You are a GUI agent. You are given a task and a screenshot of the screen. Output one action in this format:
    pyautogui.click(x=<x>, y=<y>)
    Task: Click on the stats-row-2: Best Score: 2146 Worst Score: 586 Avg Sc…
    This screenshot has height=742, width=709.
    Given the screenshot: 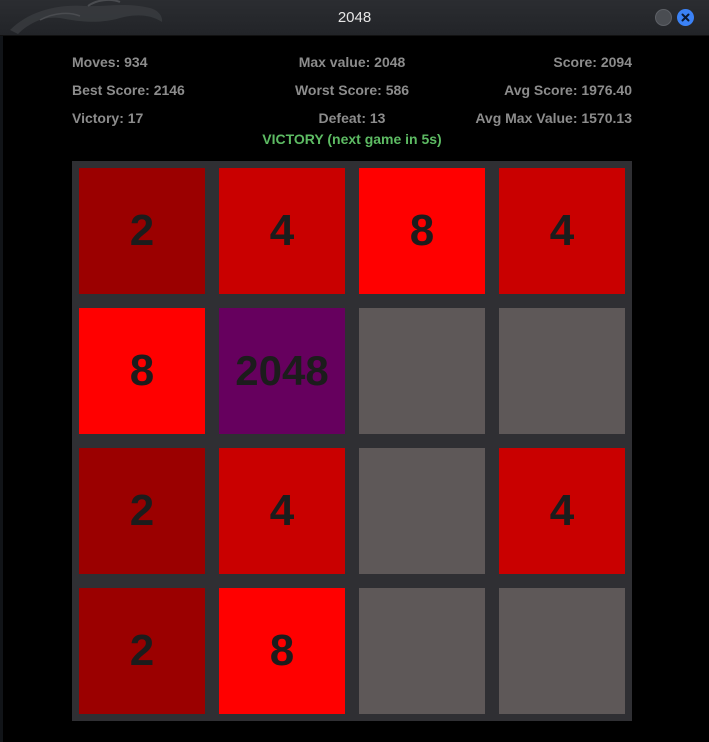 What is the action you would take?
    pyautogui.click(x=352, y=94)
    